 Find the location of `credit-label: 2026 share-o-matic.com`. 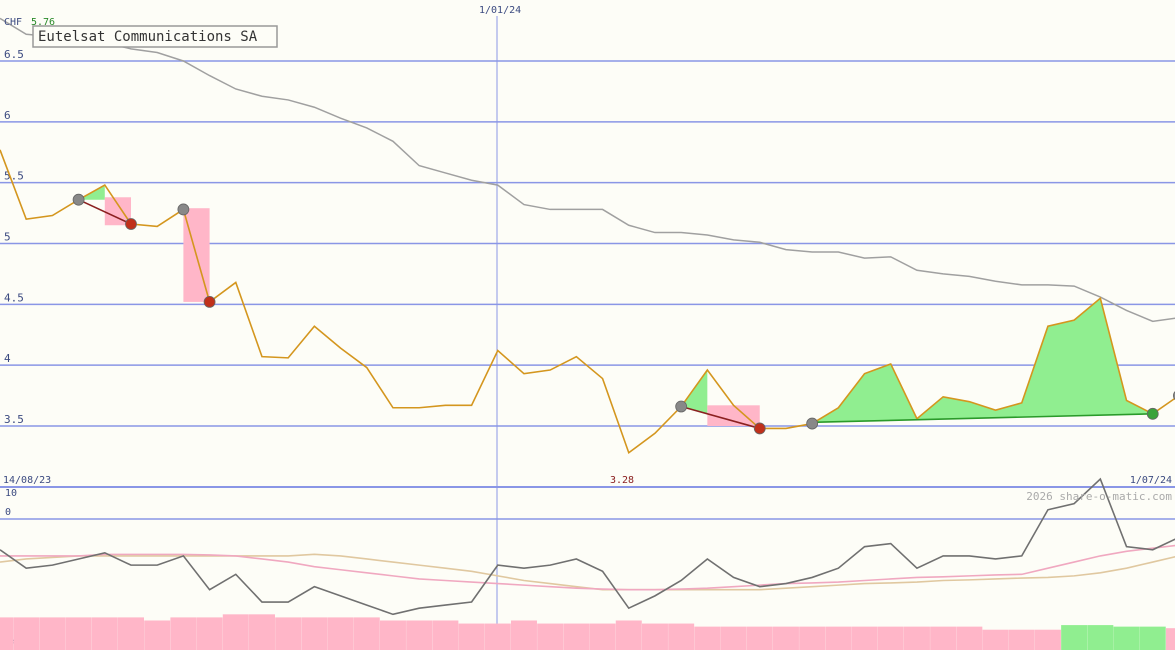

credit-label: 2026 share-o-matic.com is located at coordinates (1099, 496).